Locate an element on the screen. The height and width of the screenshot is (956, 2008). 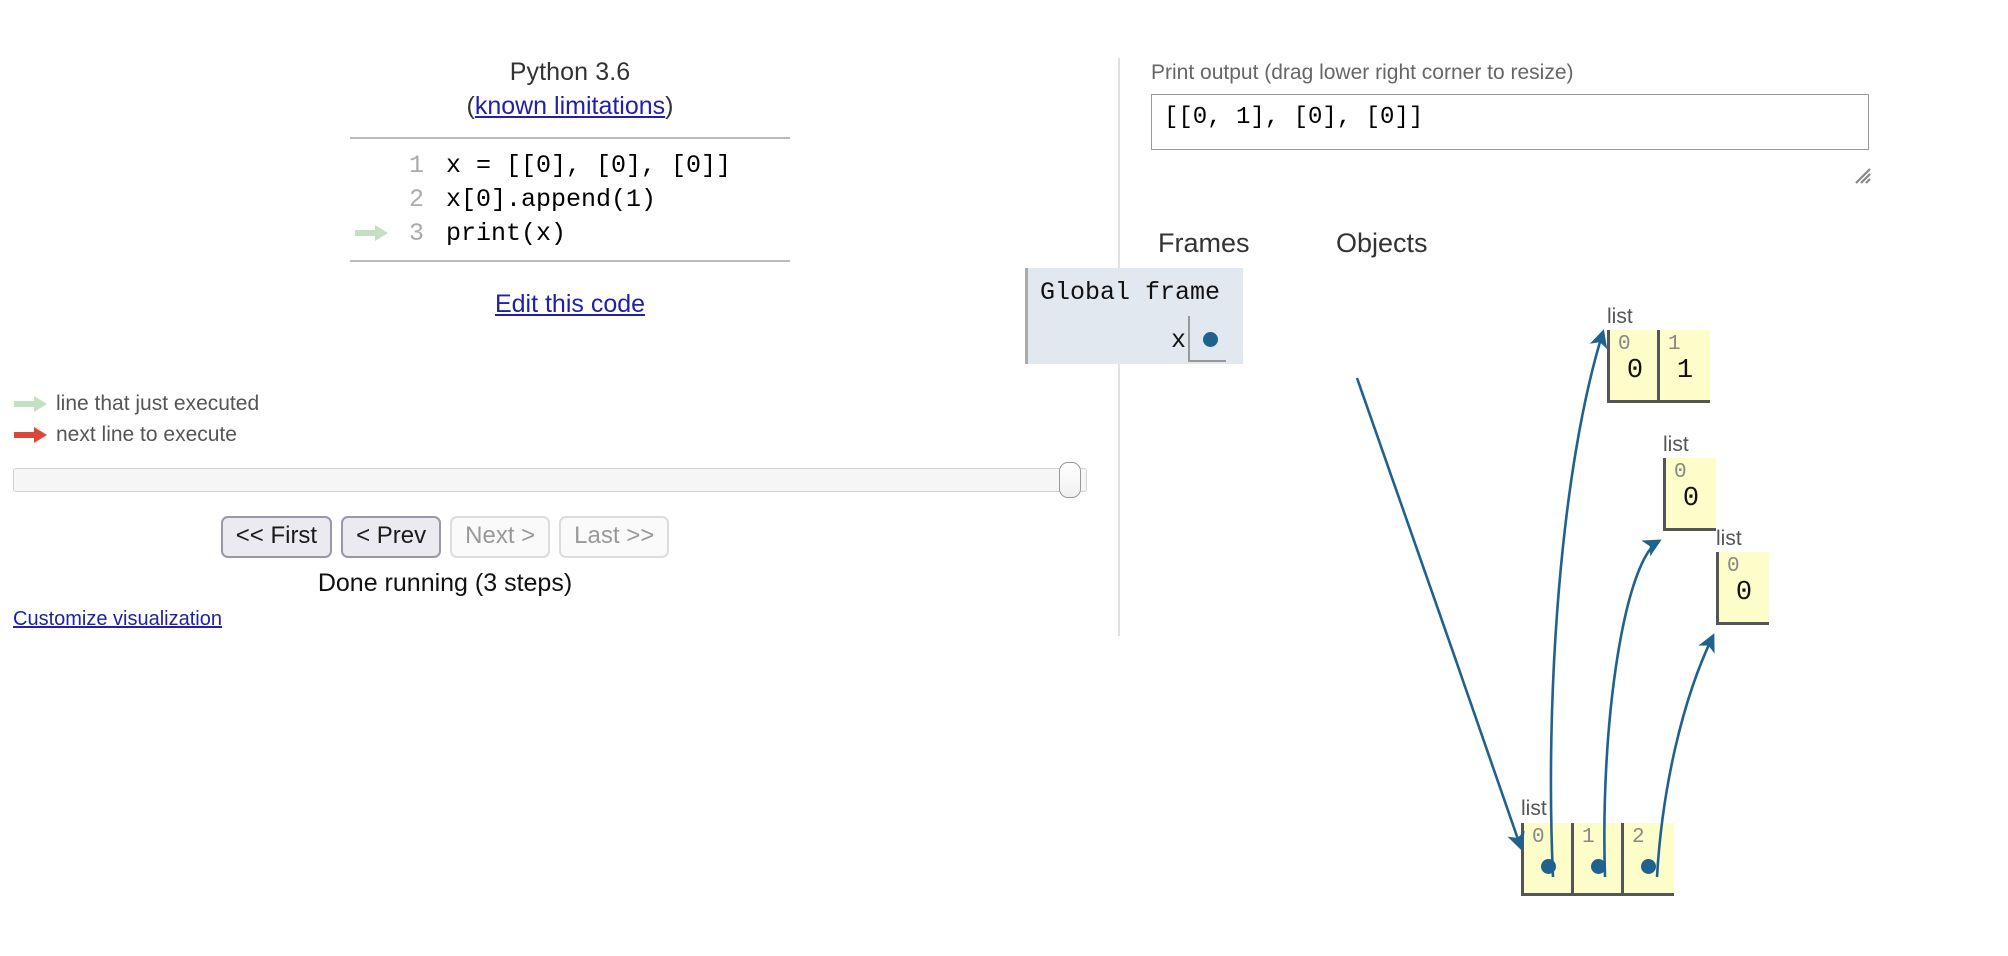
legend-label-next-line: next line to execute is located at coordinates (146, 434).